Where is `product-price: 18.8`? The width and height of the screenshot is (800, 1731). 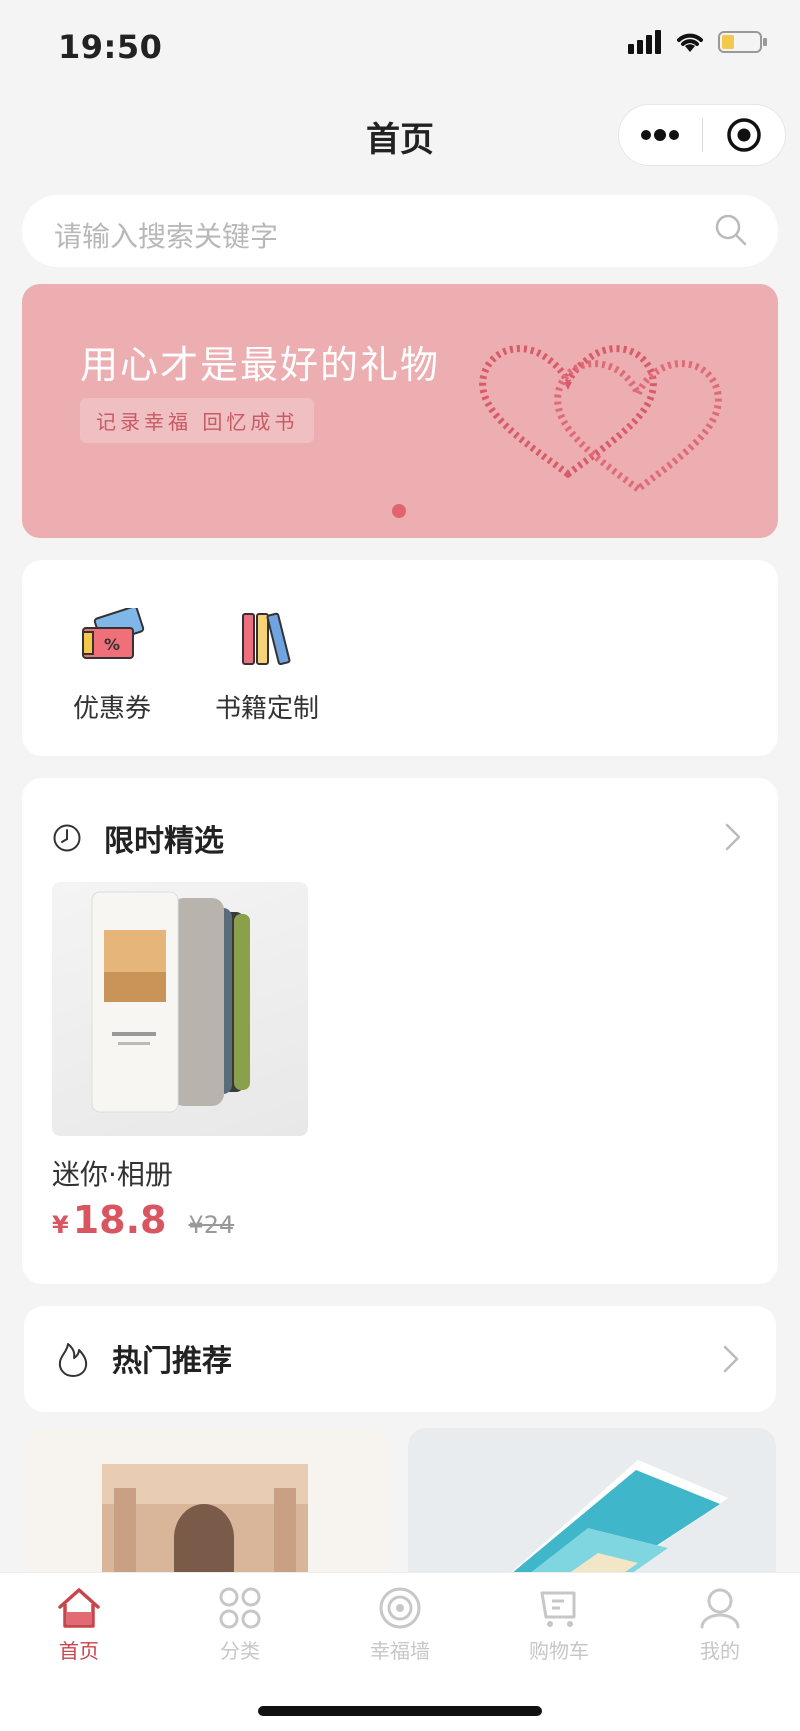
product-price: 18.8 is located at coordinates (119, 1220).